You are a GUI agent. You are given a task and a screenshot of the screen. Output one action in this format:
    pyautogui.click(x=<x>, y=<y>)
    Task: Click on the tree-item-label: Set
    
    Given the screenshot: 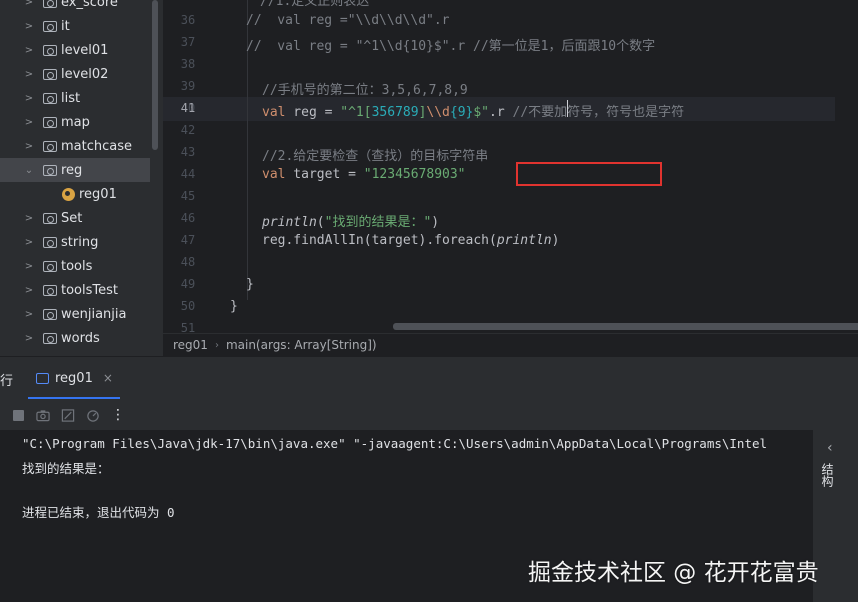 What is the action you would take?
    pyautogui.click(x=72, y=218)
    